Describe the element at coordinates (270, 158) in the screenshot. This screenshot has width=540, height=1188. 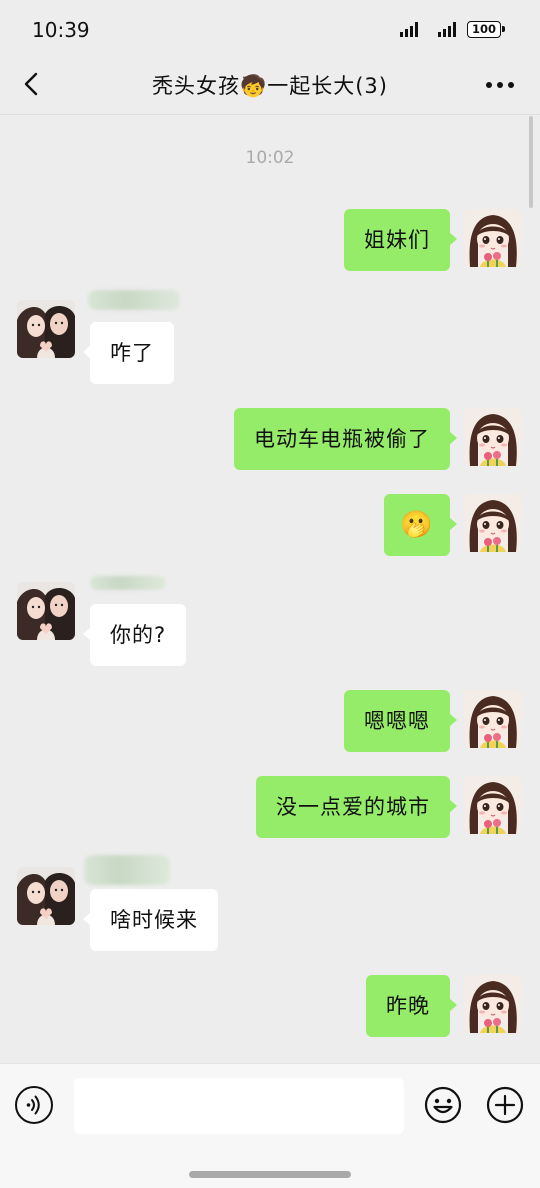
I see `chat-timestamp: 10:02` at that location.